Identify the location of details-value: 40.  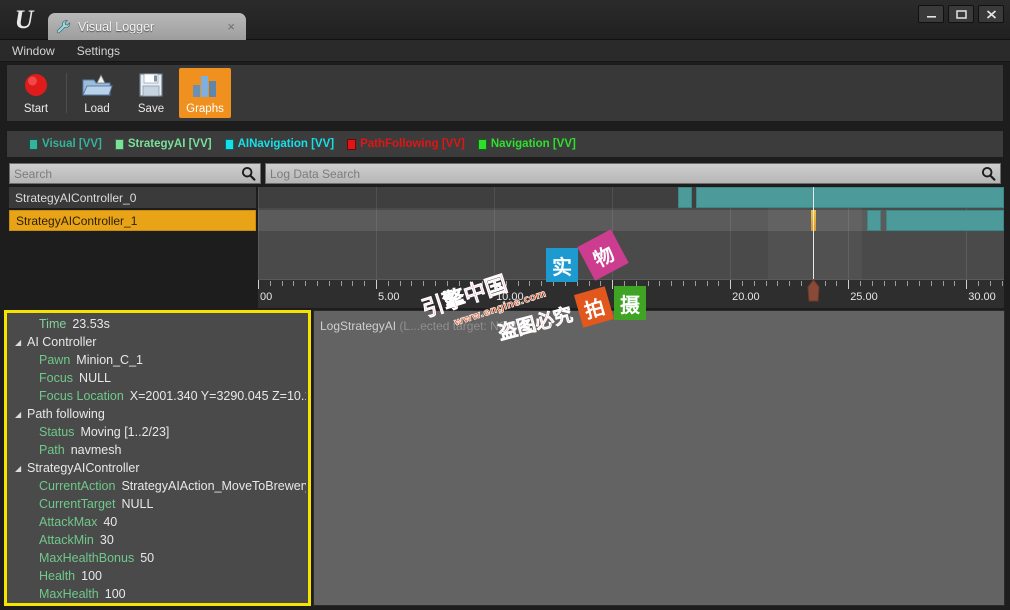
(110, 522).